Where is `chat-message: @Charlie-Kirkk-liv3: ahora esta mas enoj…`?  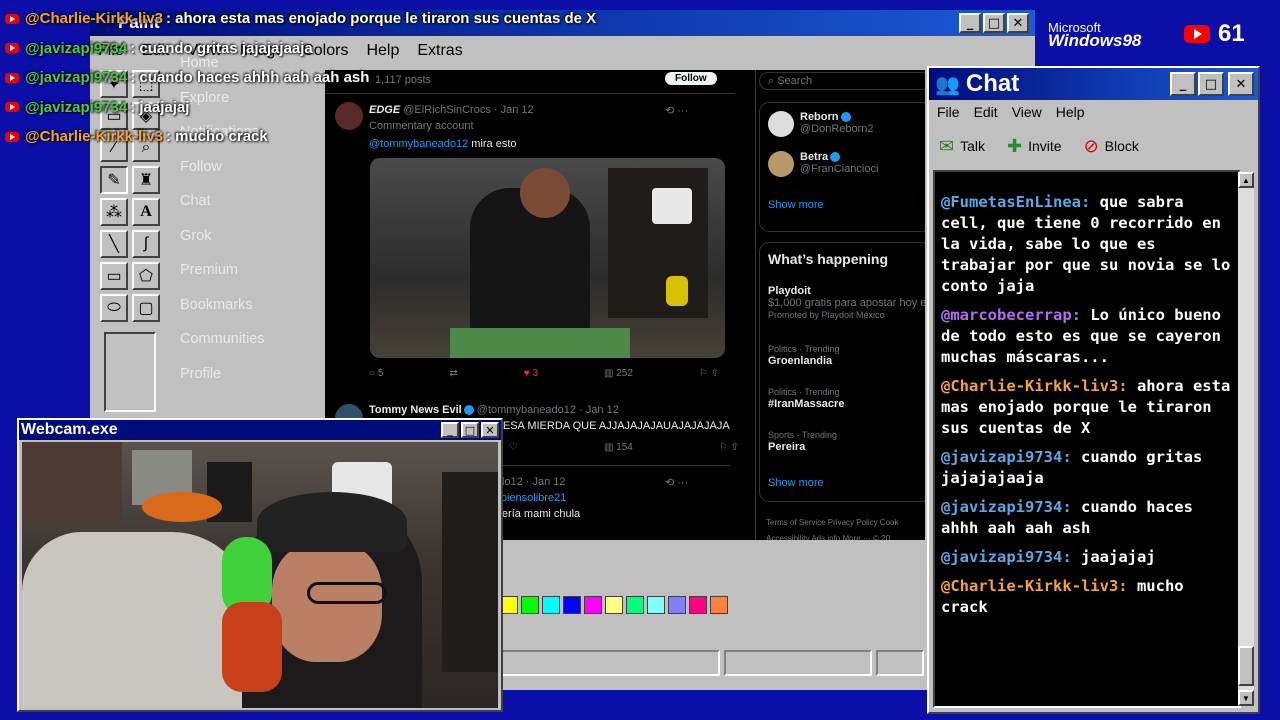 chat-message: @Charlie-Kirkk-liv3: ahora esta mas enoj… is located at coordinates (1088, 407).